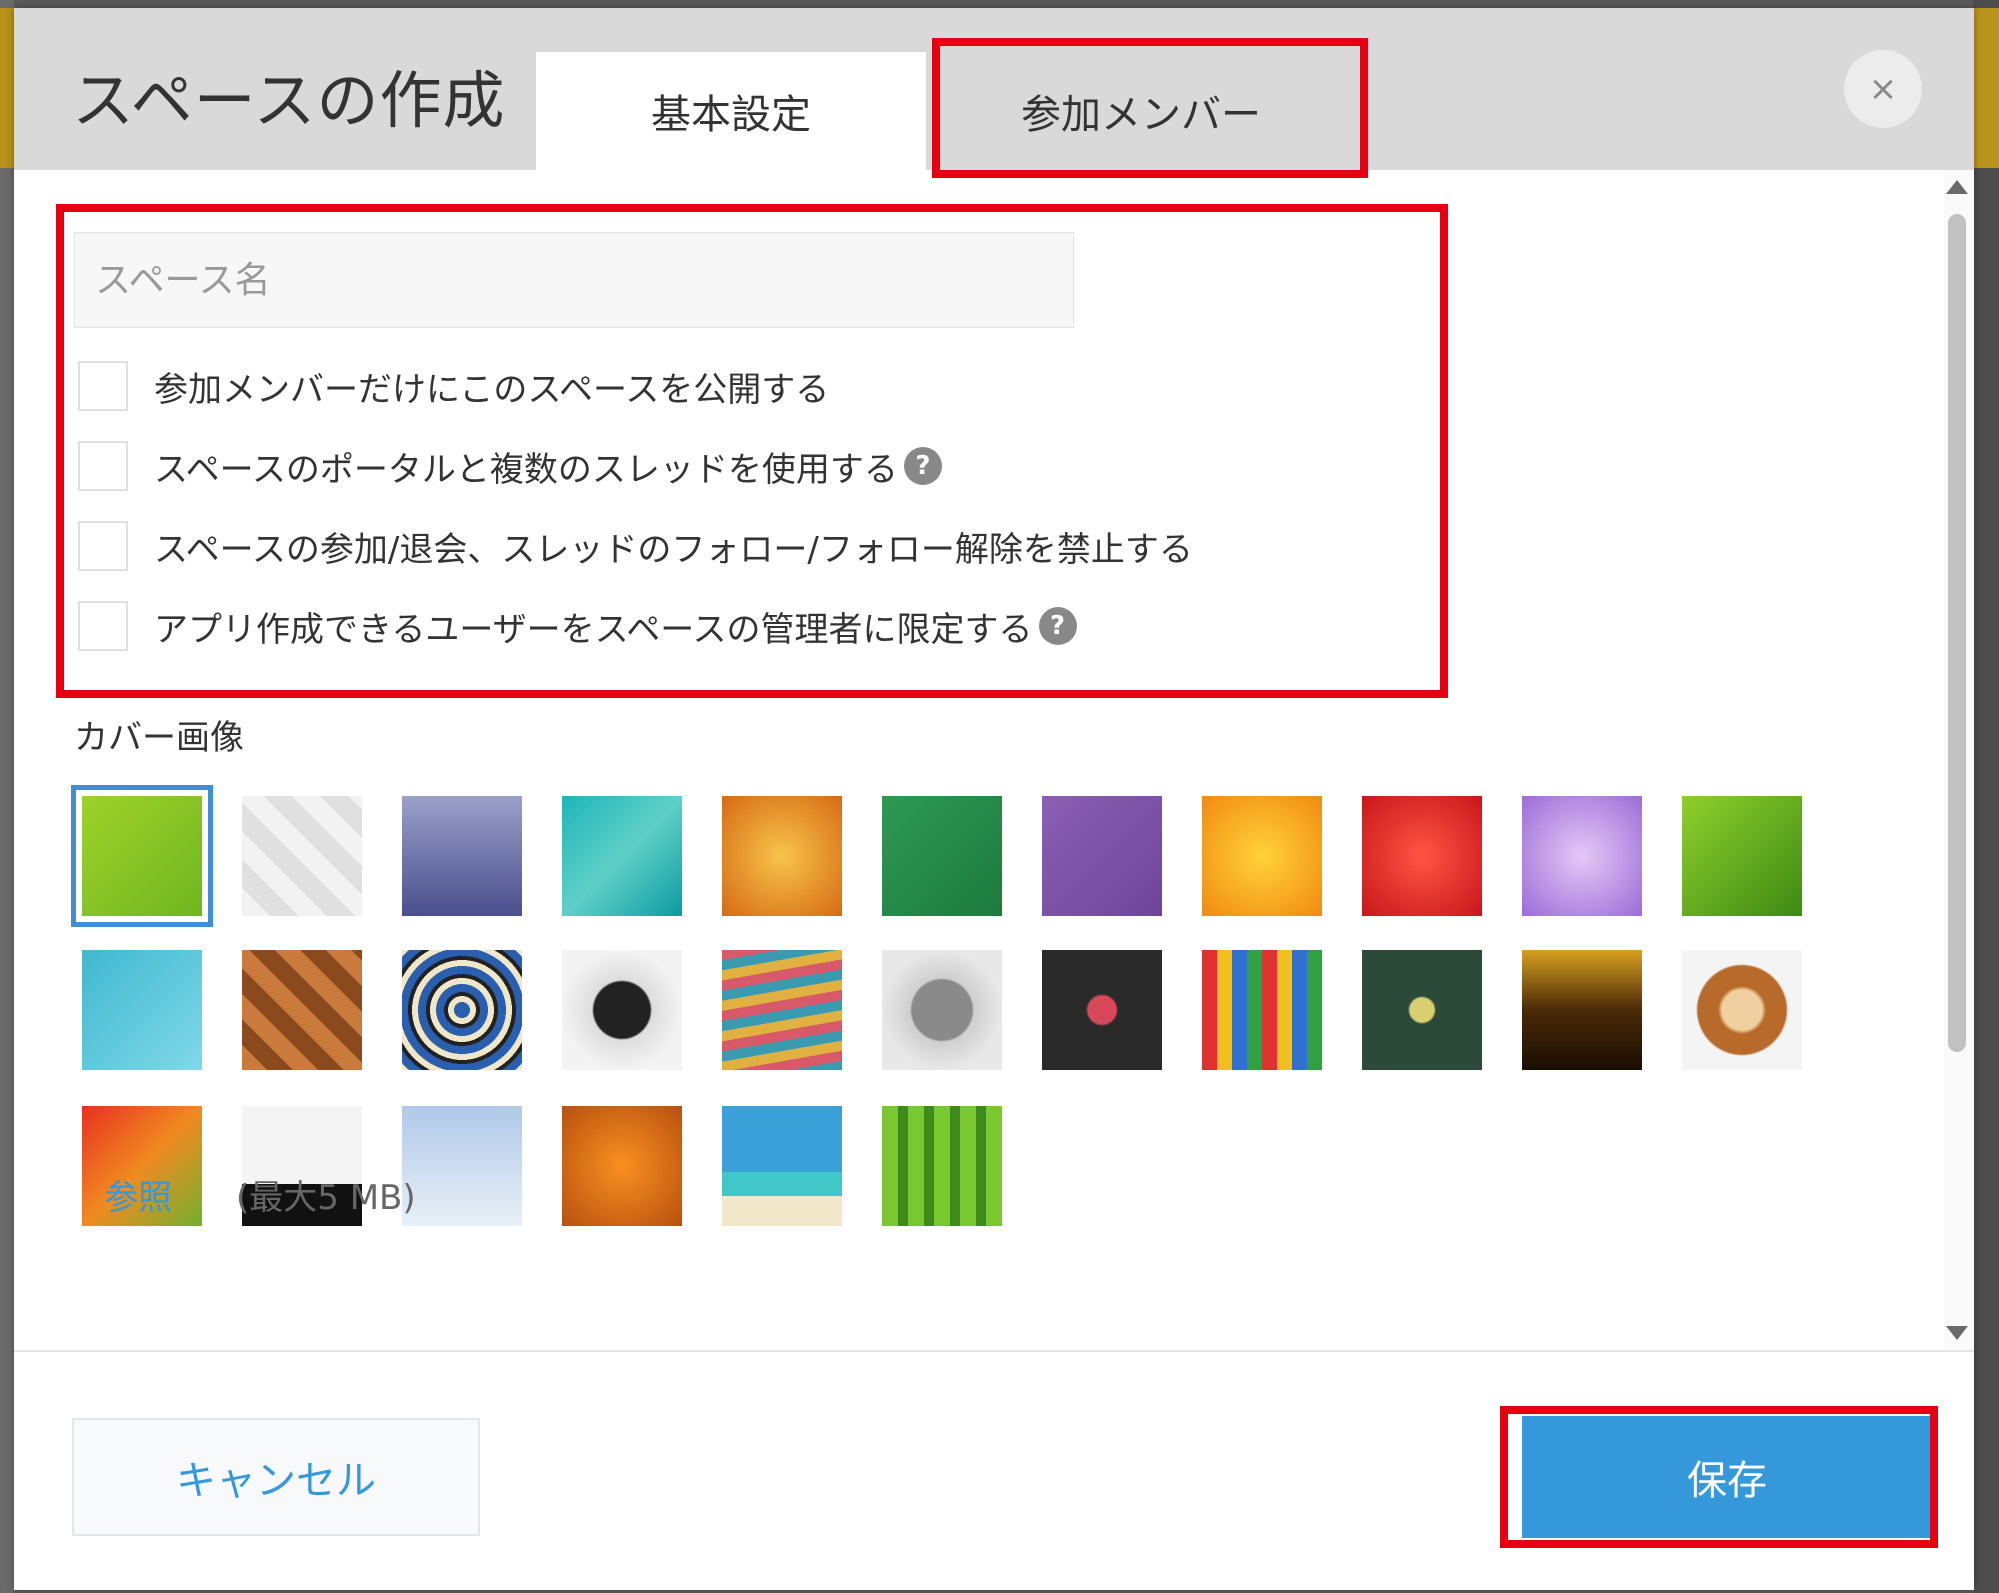  Describe the element at coordinates (103, 466) in the screenshot. I see `checkbox-portal-threads` at that location.